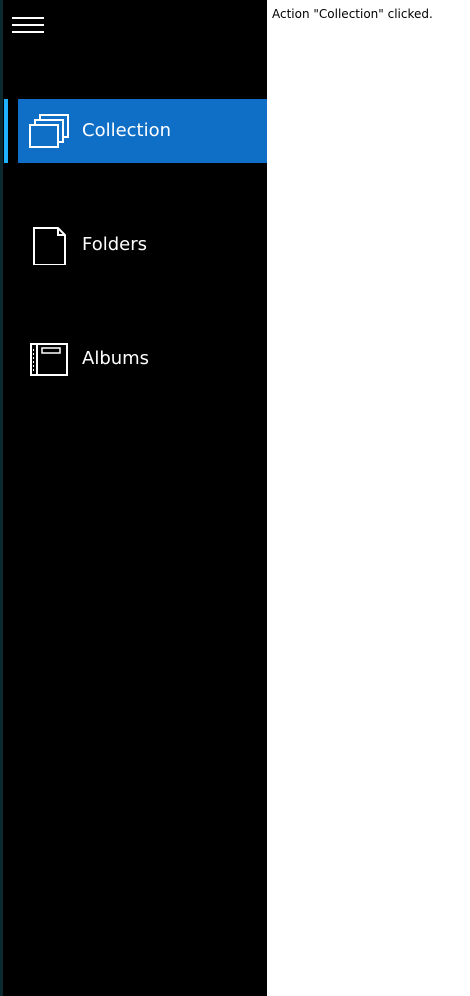 The width and height of the screenshot is (470, 996). Describe the element at coordinates (6, 131) in the screenshot. I see `selection-indicator` at that location.